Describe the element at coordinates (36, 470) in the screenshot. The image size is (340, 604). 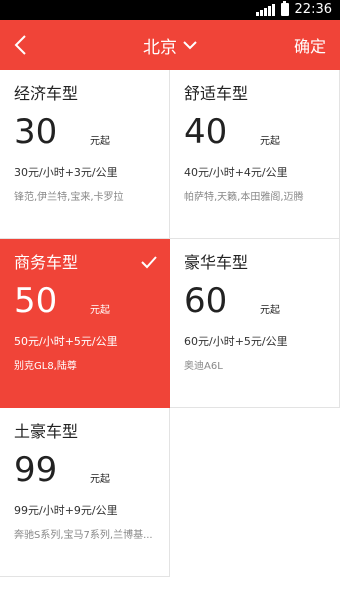
I see `car-type-price: 99` at that location.